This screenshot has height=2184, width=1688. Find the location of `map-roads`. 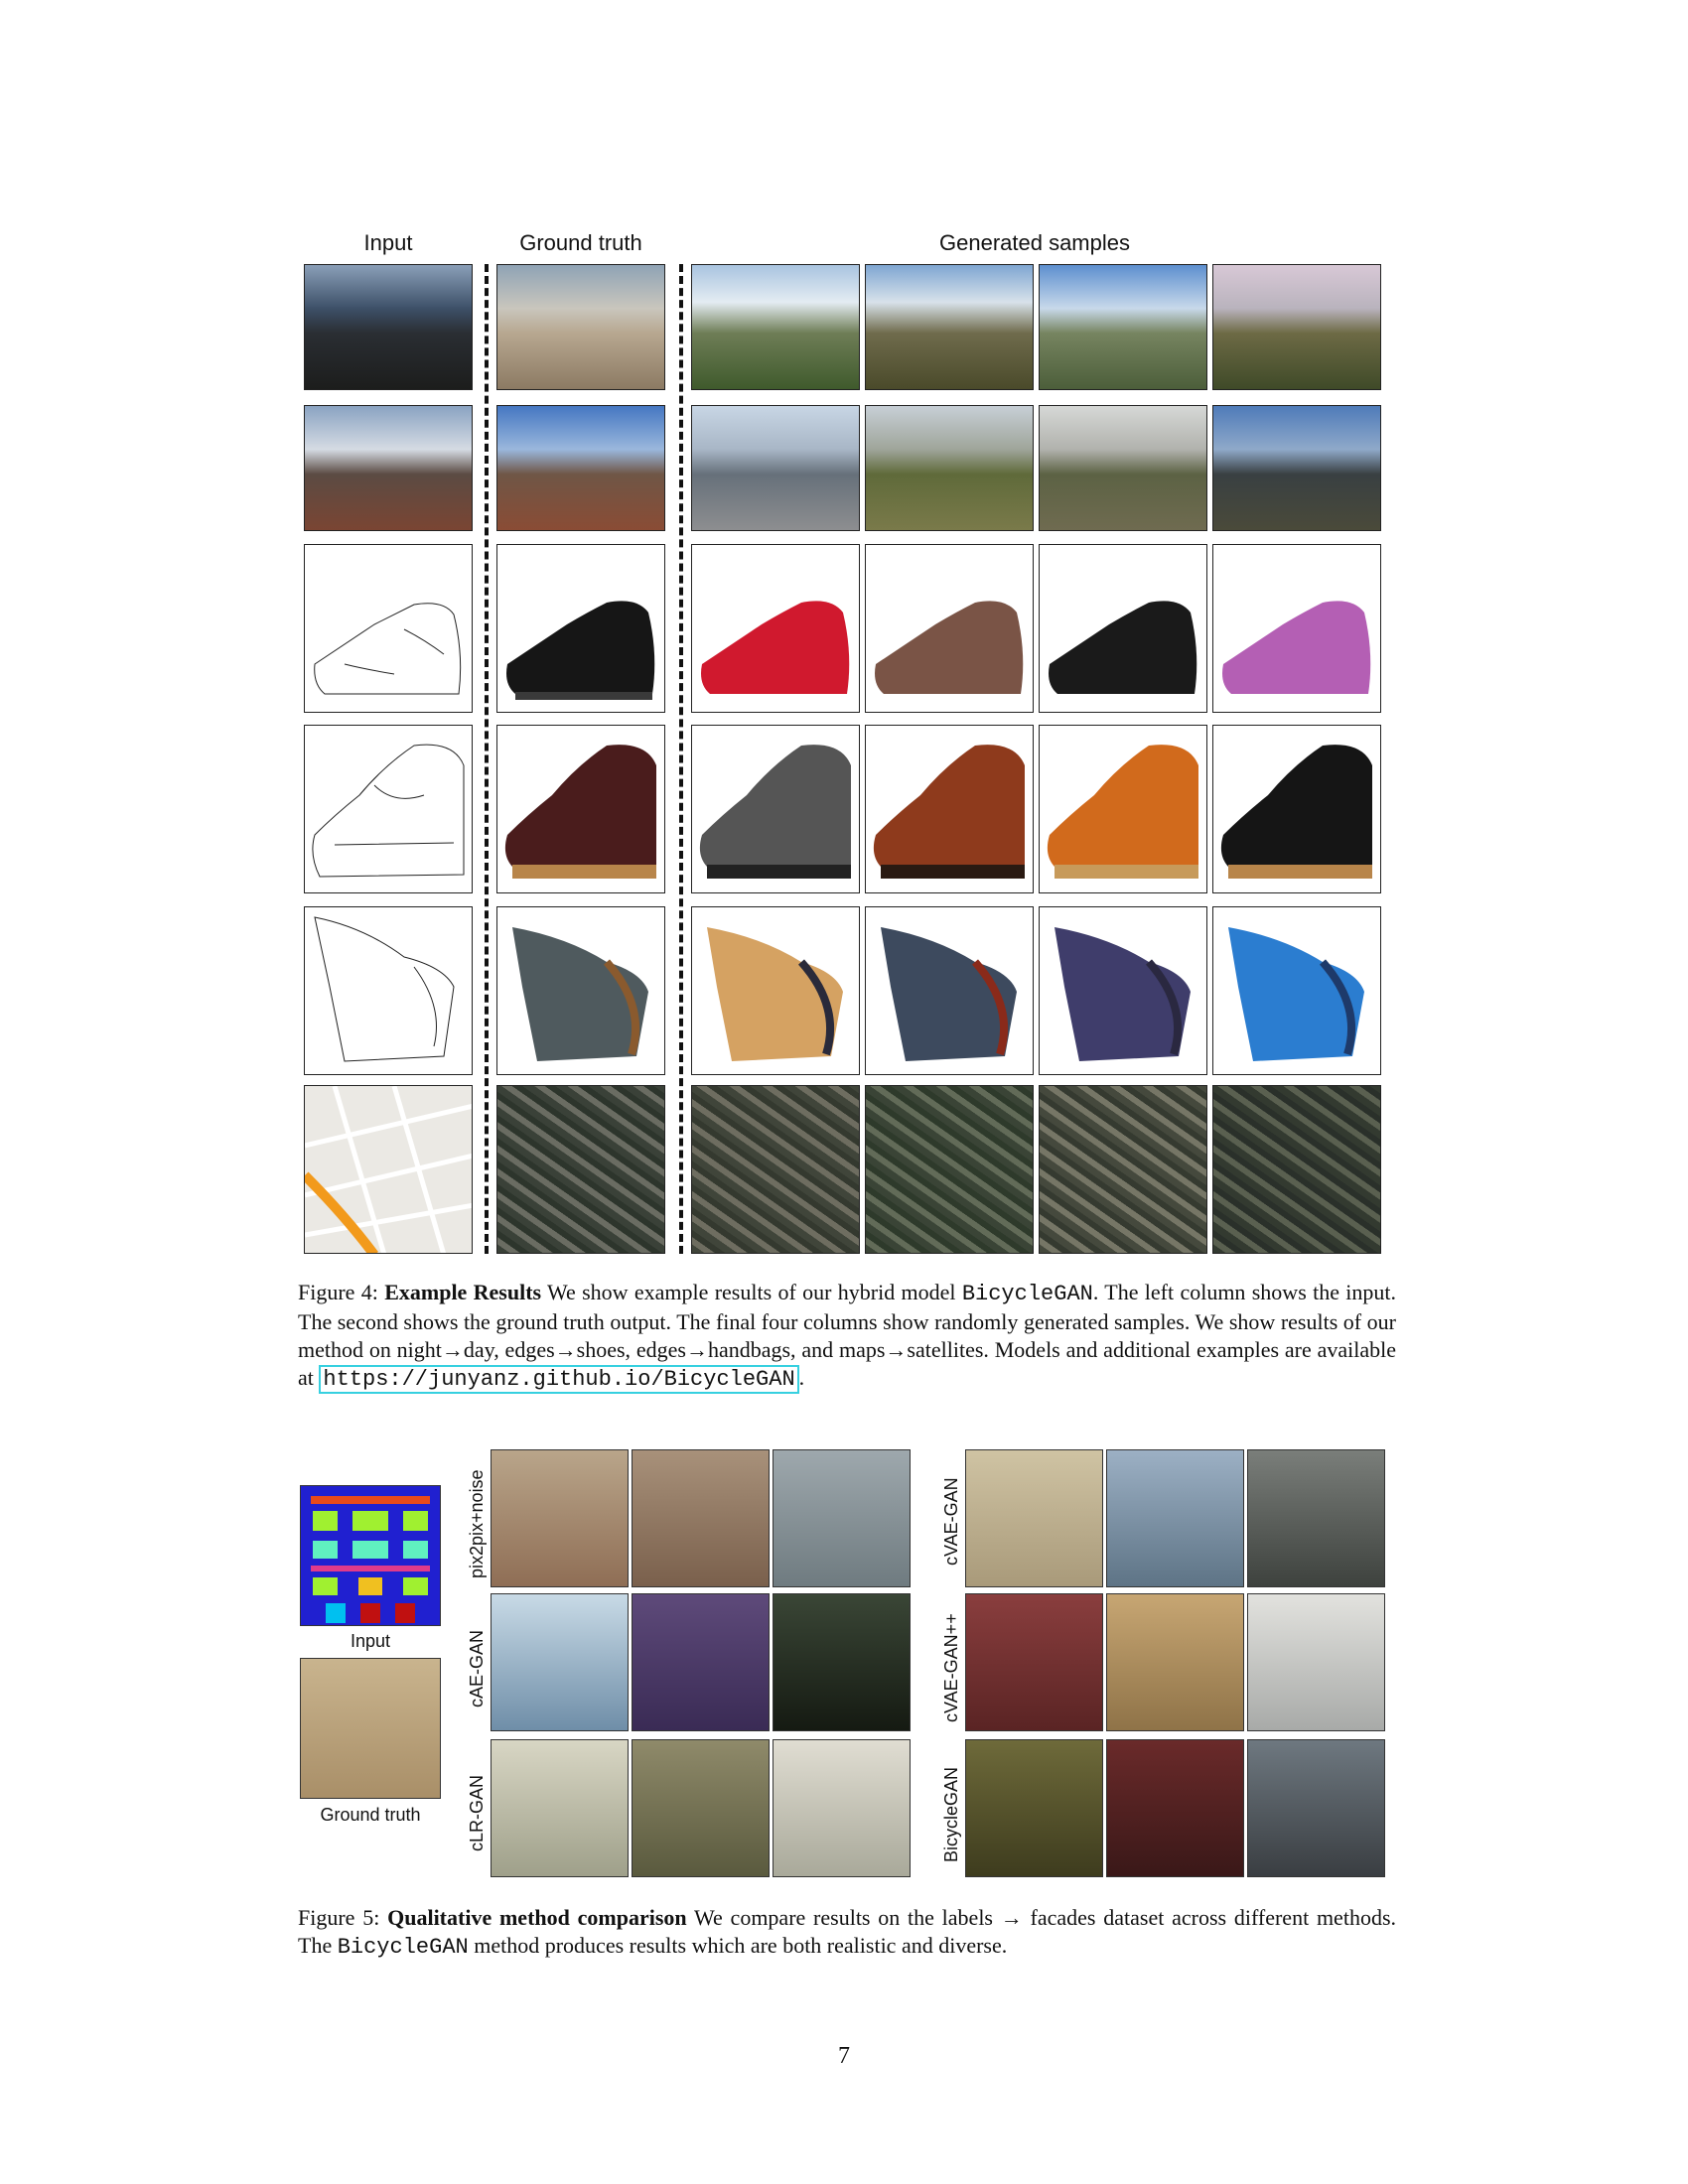

map-roads is located at coordinates (388, 1169).